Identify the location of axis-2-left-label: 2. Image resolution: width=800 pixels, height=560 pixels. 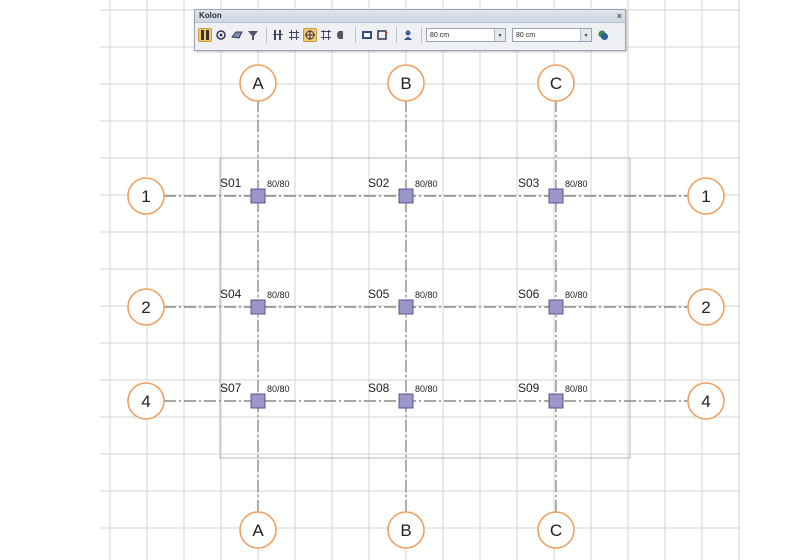
(145, 307).